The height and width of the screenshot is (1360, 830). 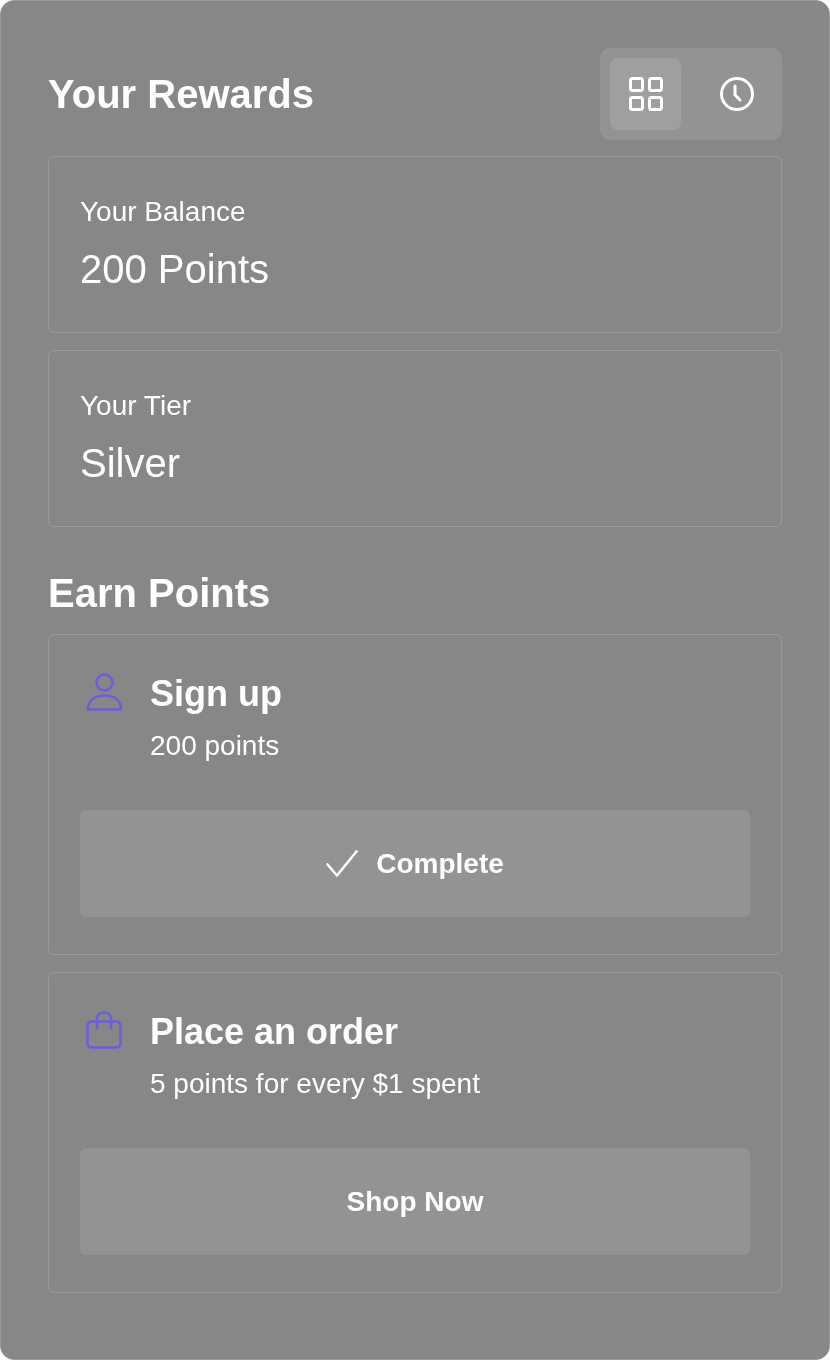 I want to click on card-label: Your Tier, so click(x=136, y=406).